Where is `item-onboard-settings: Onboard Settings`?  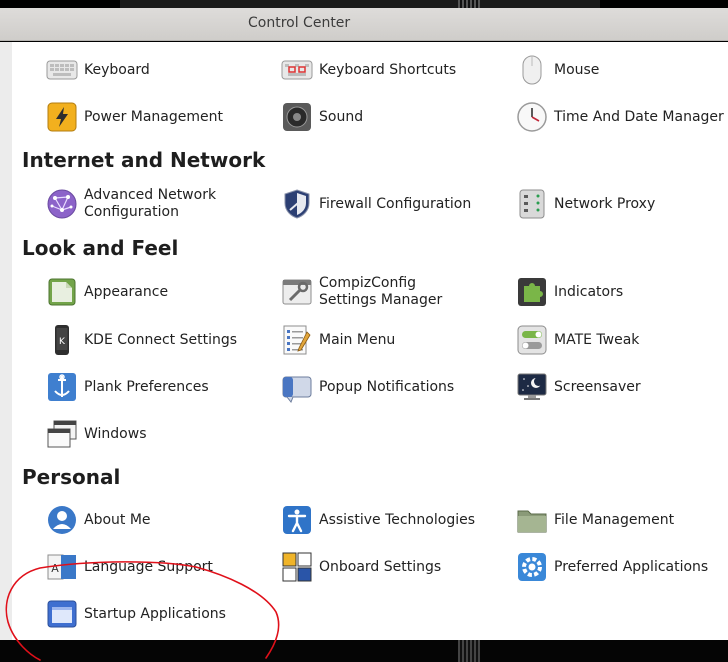
item-onboard-settings: Onboard Settings is located at coordinates (361, 567).